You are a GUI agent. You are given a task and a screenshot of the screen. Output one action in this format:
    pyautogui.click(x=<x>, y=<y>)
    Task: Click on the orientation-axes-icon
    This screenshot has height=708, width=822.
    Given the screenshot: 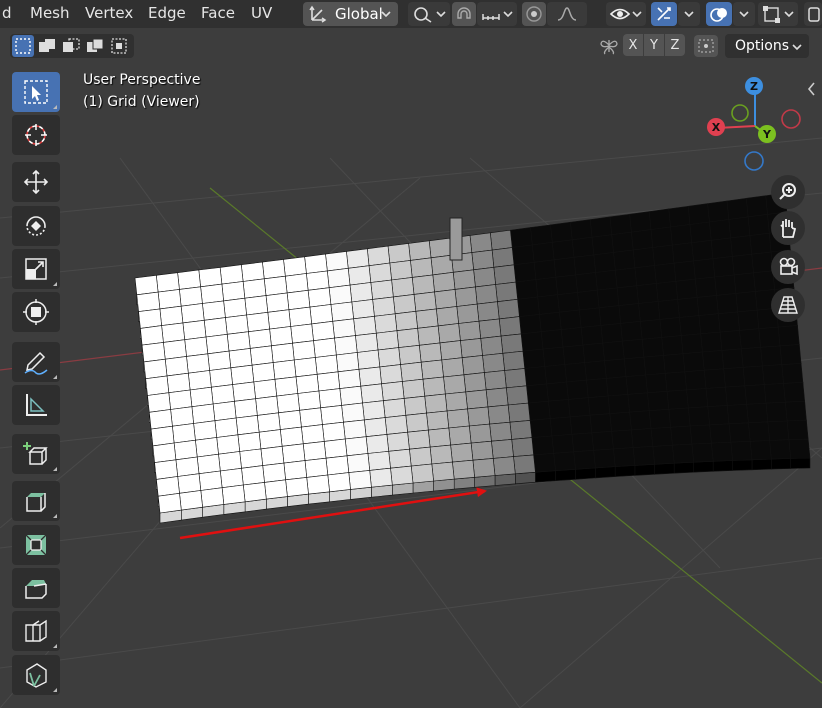 What is the action you would take?
    pyautogui.click(x=318, y=14)
    